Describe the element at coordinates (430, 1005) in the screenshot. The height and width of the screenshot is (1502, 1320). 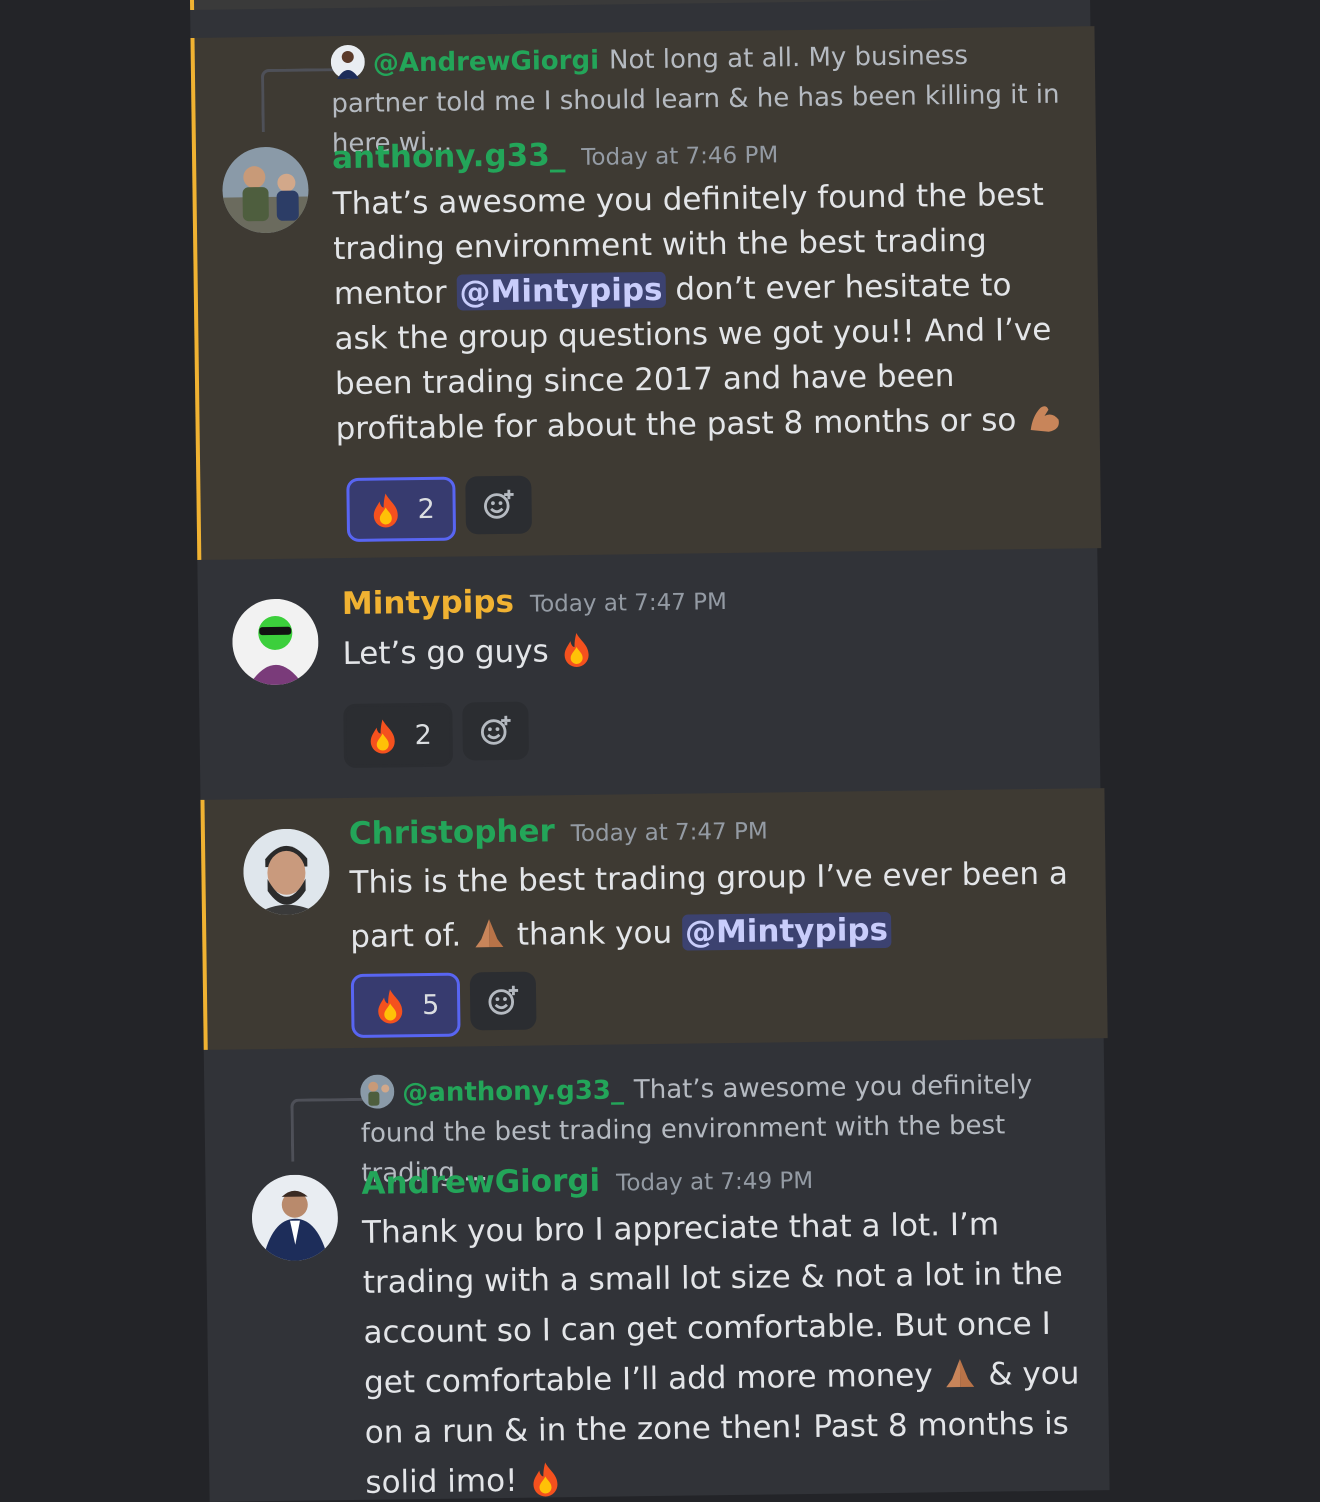
I see `reaction-count: 5` at that location.